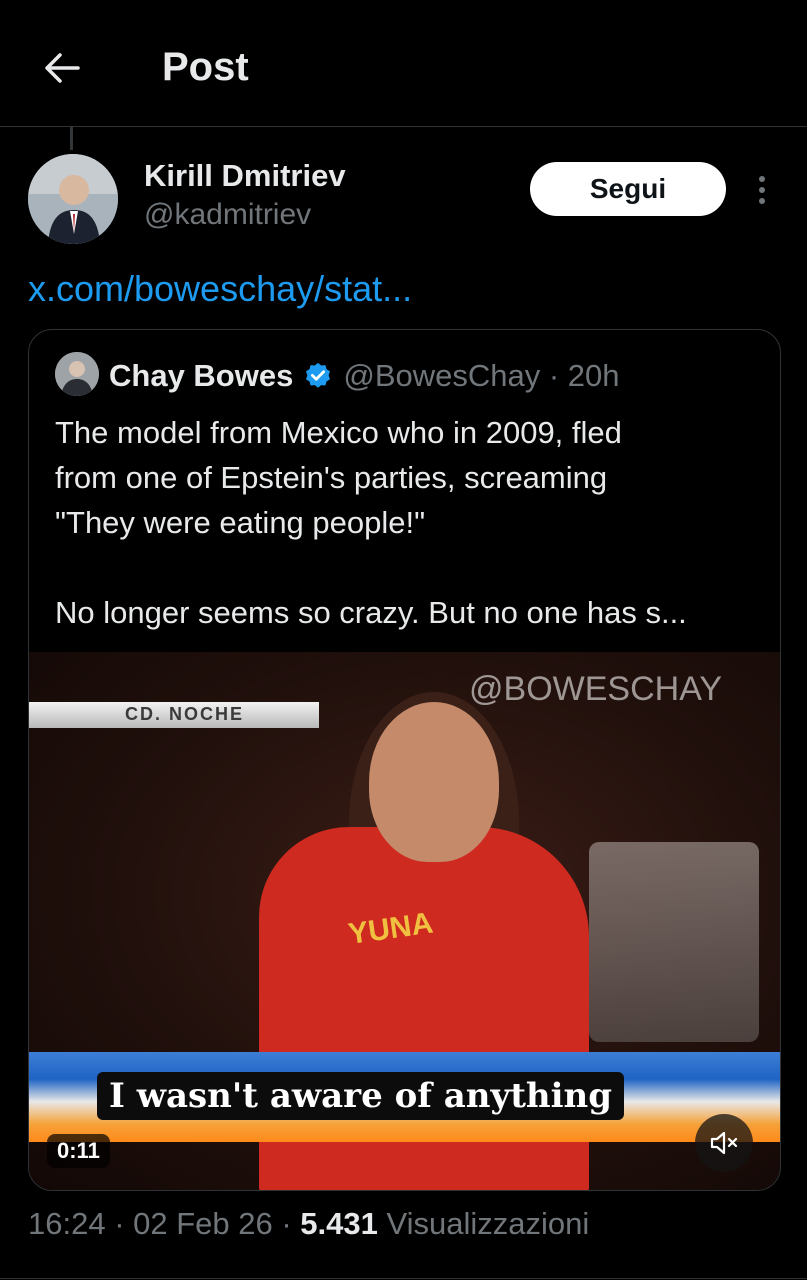 This screenshot has height=1280, width=807. I want to click on author-name: Kirill Dmitriev, so click(245, 176).